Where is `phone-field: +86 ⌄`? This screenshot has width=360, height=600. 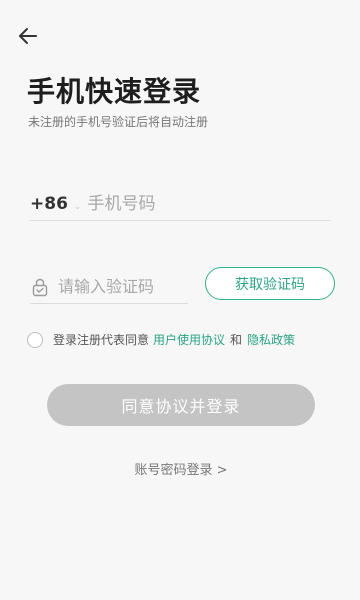 phone-field: +86 ⌄ is located at coordinates (180, 204).